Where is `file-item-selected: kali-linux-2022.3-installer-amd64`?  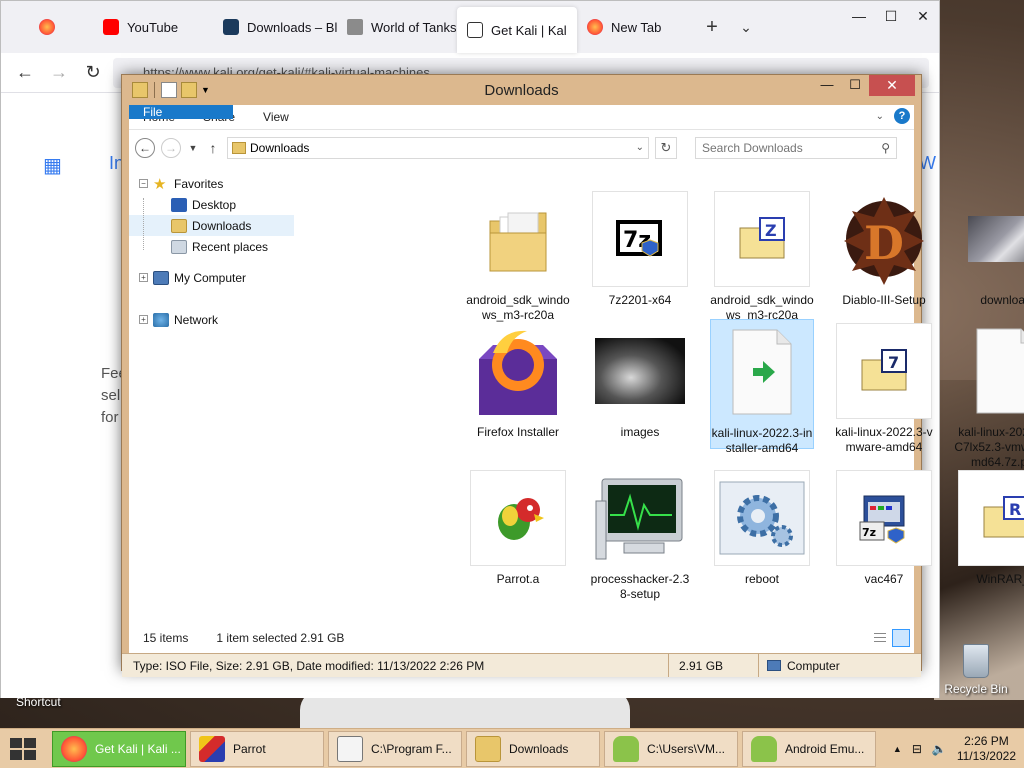
file-item-selected: kali-linux-2022.3-installer-amd64 is located at coordinates (762, 387).